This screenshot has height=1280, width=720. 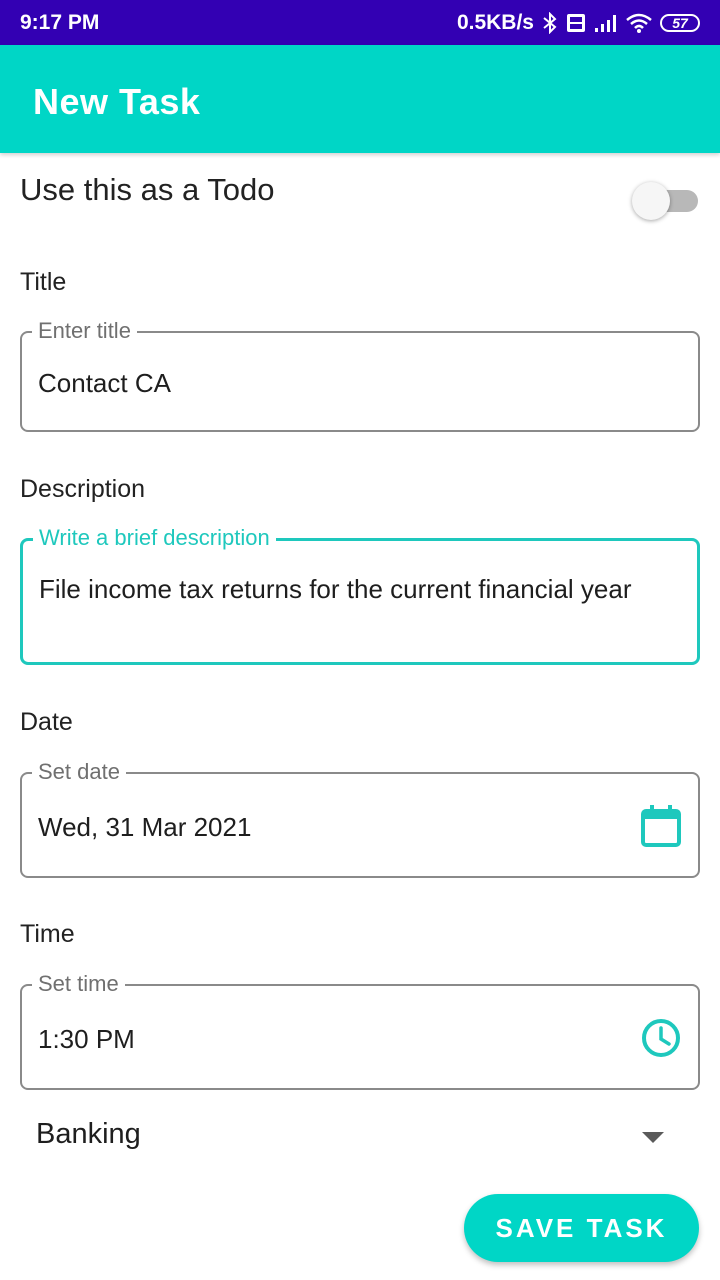 What do you see at coordinates (86, 1039) in the screenshot?
I see `time-field-value: 1:30 PM` at bounding box center [86, 1039].